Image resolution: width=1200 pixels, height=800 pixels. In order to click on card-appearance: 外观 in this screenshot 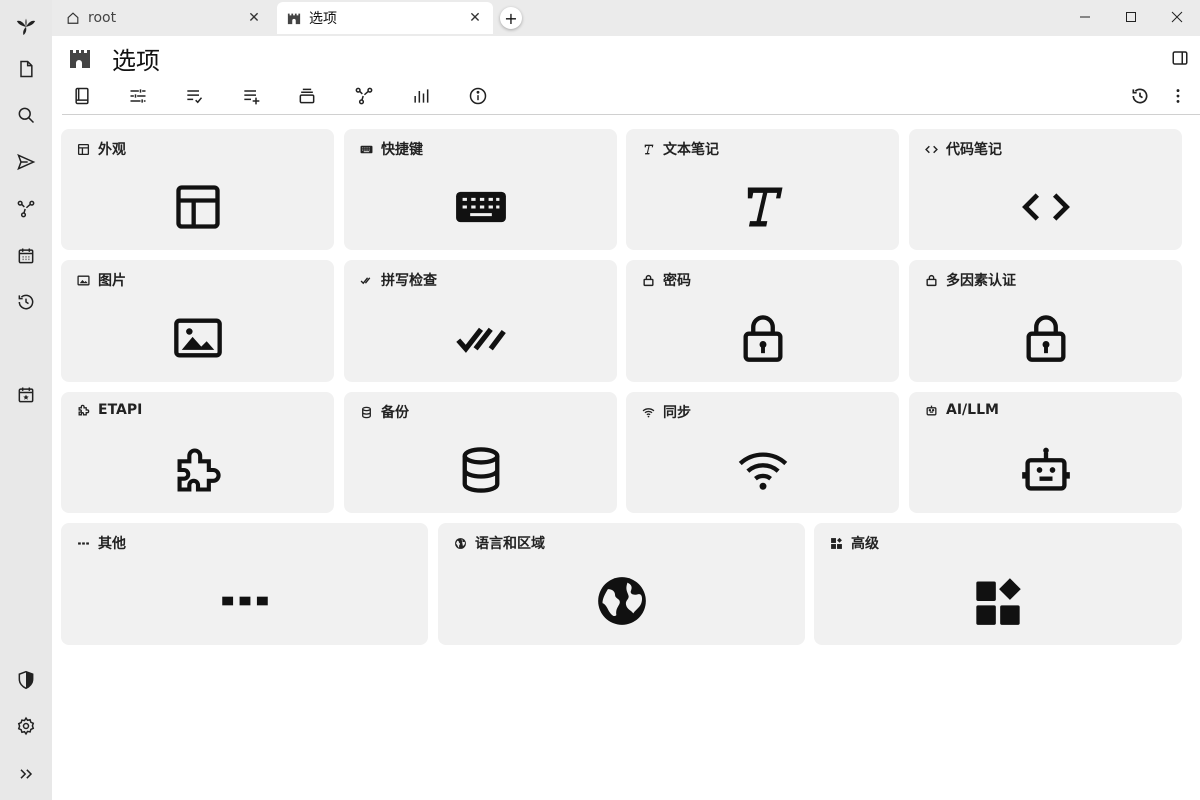, I will do `click(197, 189)`.